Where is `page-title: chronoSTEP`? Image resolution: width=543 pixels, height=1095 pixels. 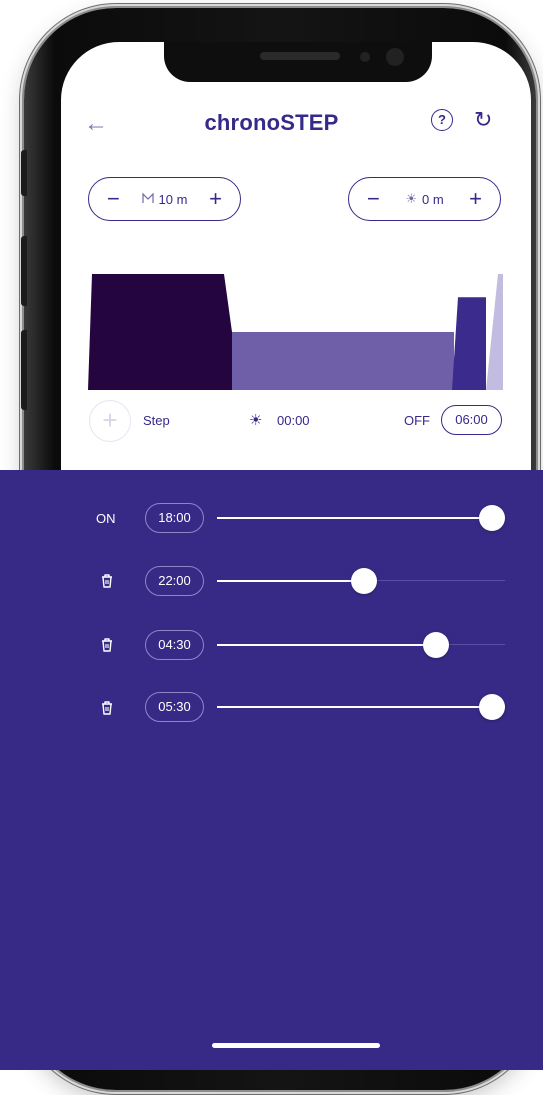 page-title: chronoSTEP is located at coordinates (271, 122).